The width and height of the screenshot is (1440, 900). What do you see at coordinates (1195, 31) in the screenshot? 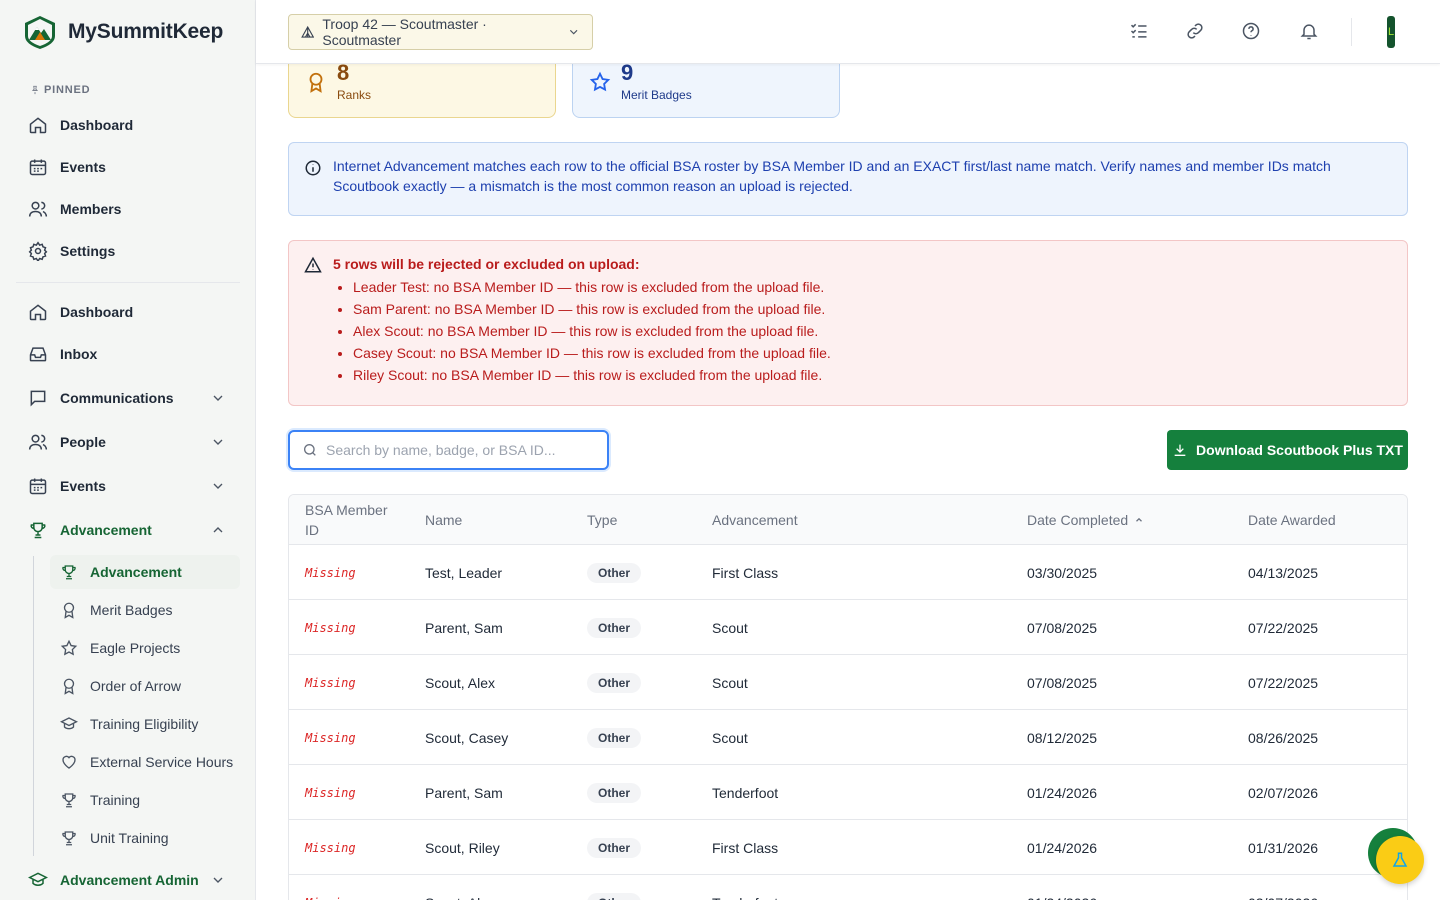
I see `link-icon` at bounding box center [1195, 31].